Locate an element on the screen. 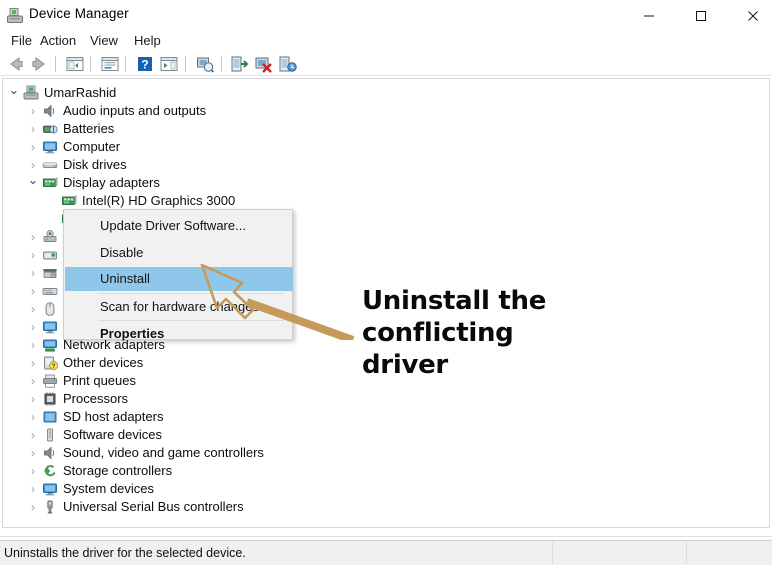 The width and height of the screenshot is (772, 565). menu-view: View is located at coordinates (104, 40).